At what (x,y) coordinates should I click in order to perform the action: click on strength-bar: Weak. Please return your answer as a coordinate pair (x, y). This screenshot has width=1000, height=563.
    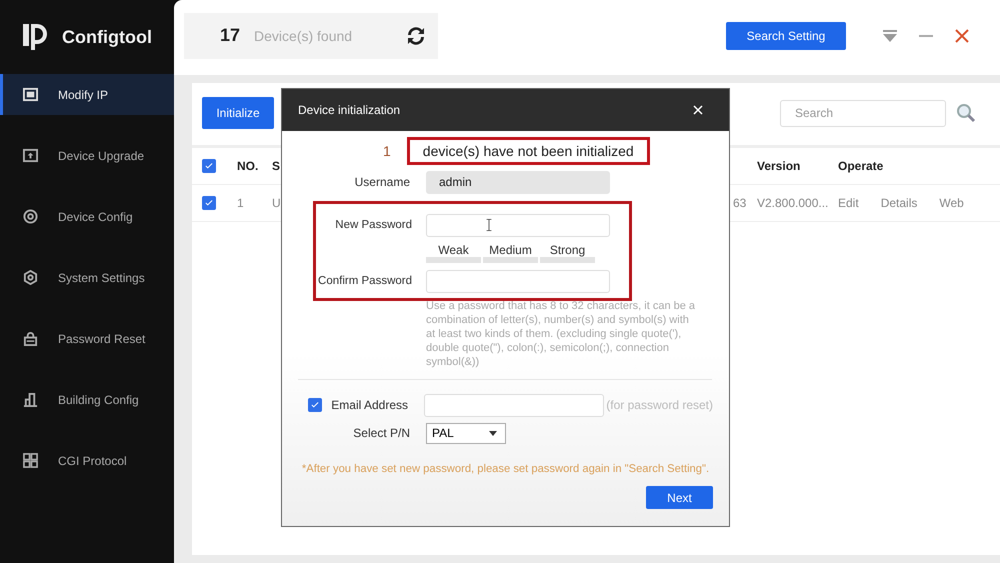
    Looking at the image, I should click on (453, 253).